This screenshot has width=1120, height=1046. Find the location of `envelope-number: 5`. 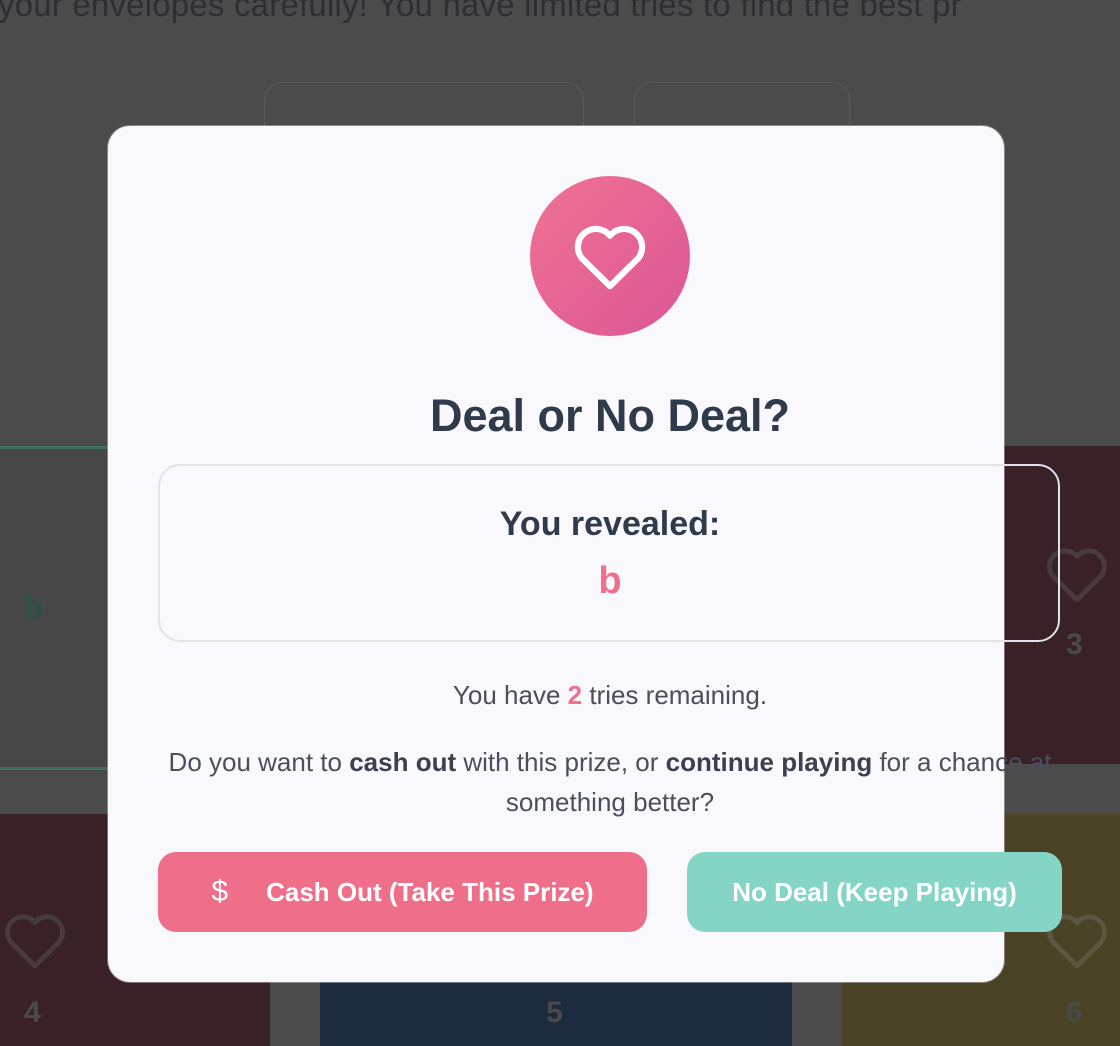

envelope-number: 5 is located at coordinates (554, 1012).